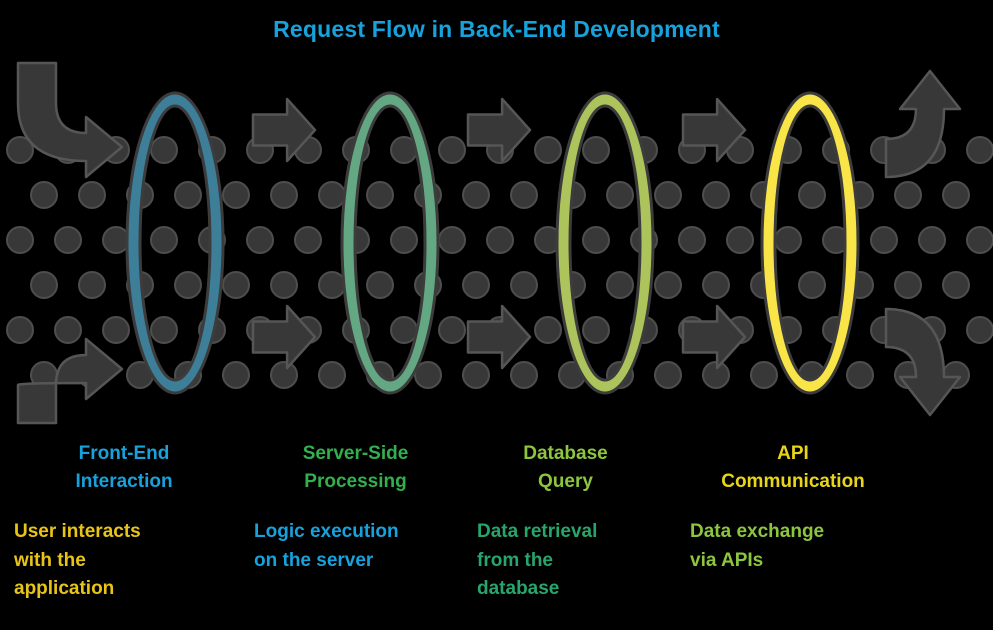 The width and height of the screenshot is (993, 630). What do you see at coordinates (70, 381) in the screenshot?
I see `arrow-inbound-bottom-left` at bounding box center [70, 381].